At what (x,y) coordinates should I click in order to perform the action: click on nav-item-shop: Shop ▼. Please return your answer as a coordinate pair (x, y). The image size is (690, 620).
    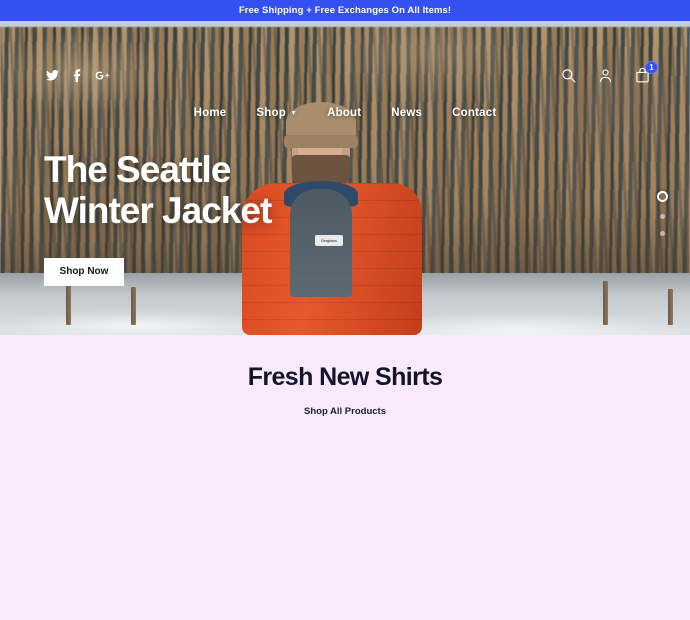
    Looking at the image, I should click on (276, 113).